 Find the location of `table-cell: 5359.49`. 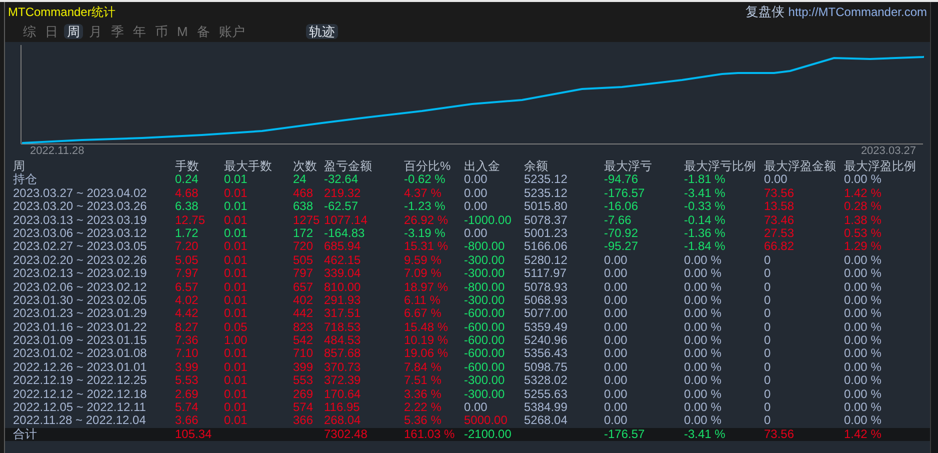

table-cell: 5359.49 is located at coordinates (546, 327).